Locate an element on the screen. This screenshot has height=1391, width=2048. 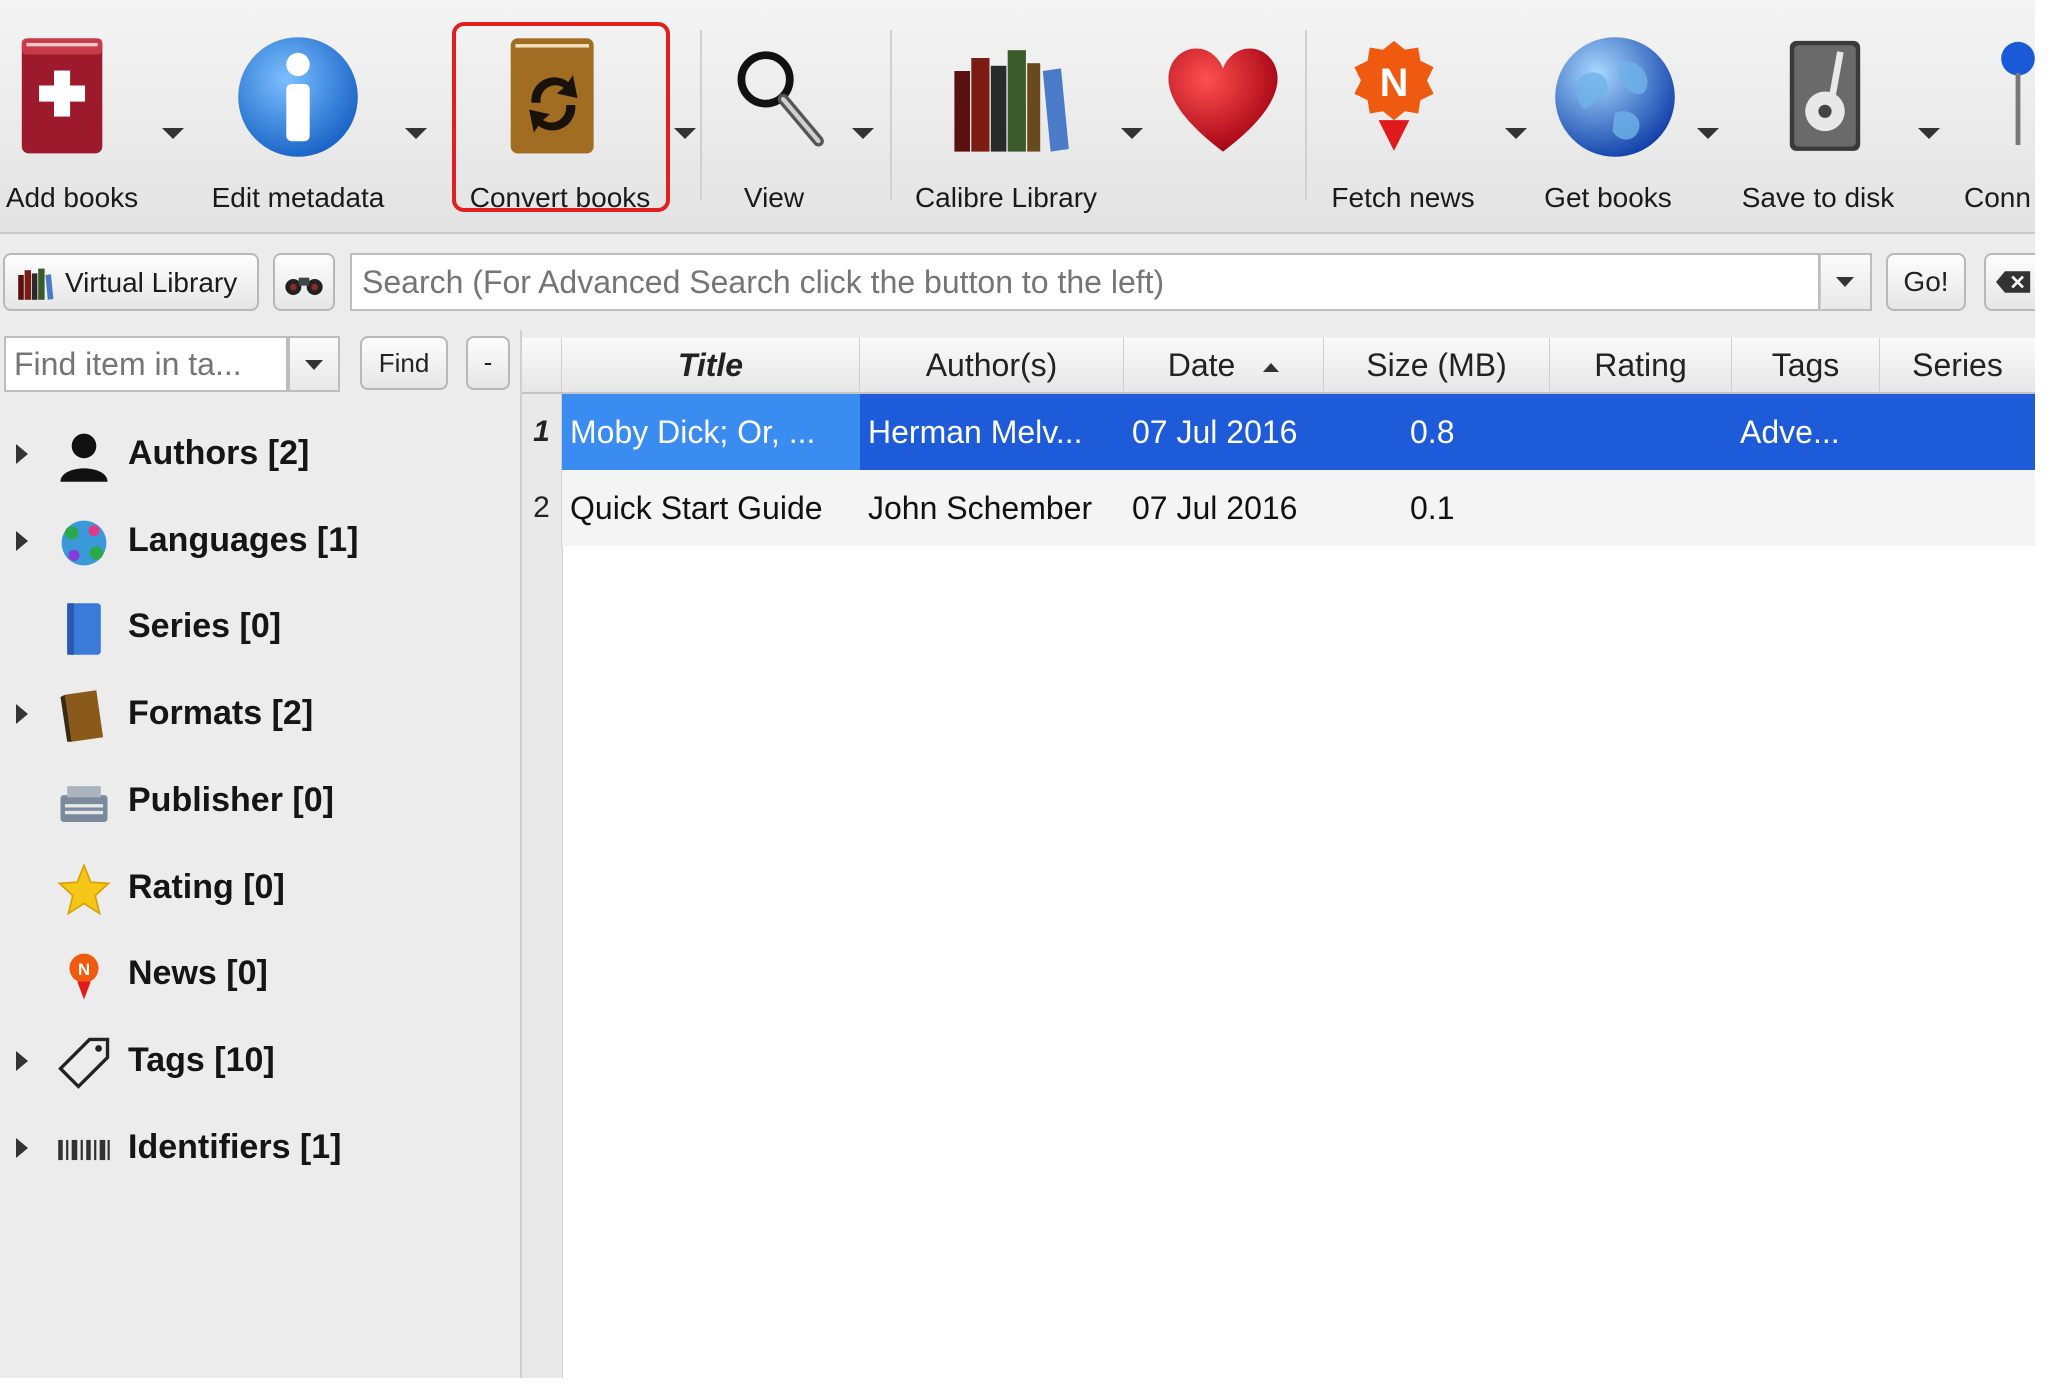
get-books-label: Get books is located at coordinates (1608, 197).